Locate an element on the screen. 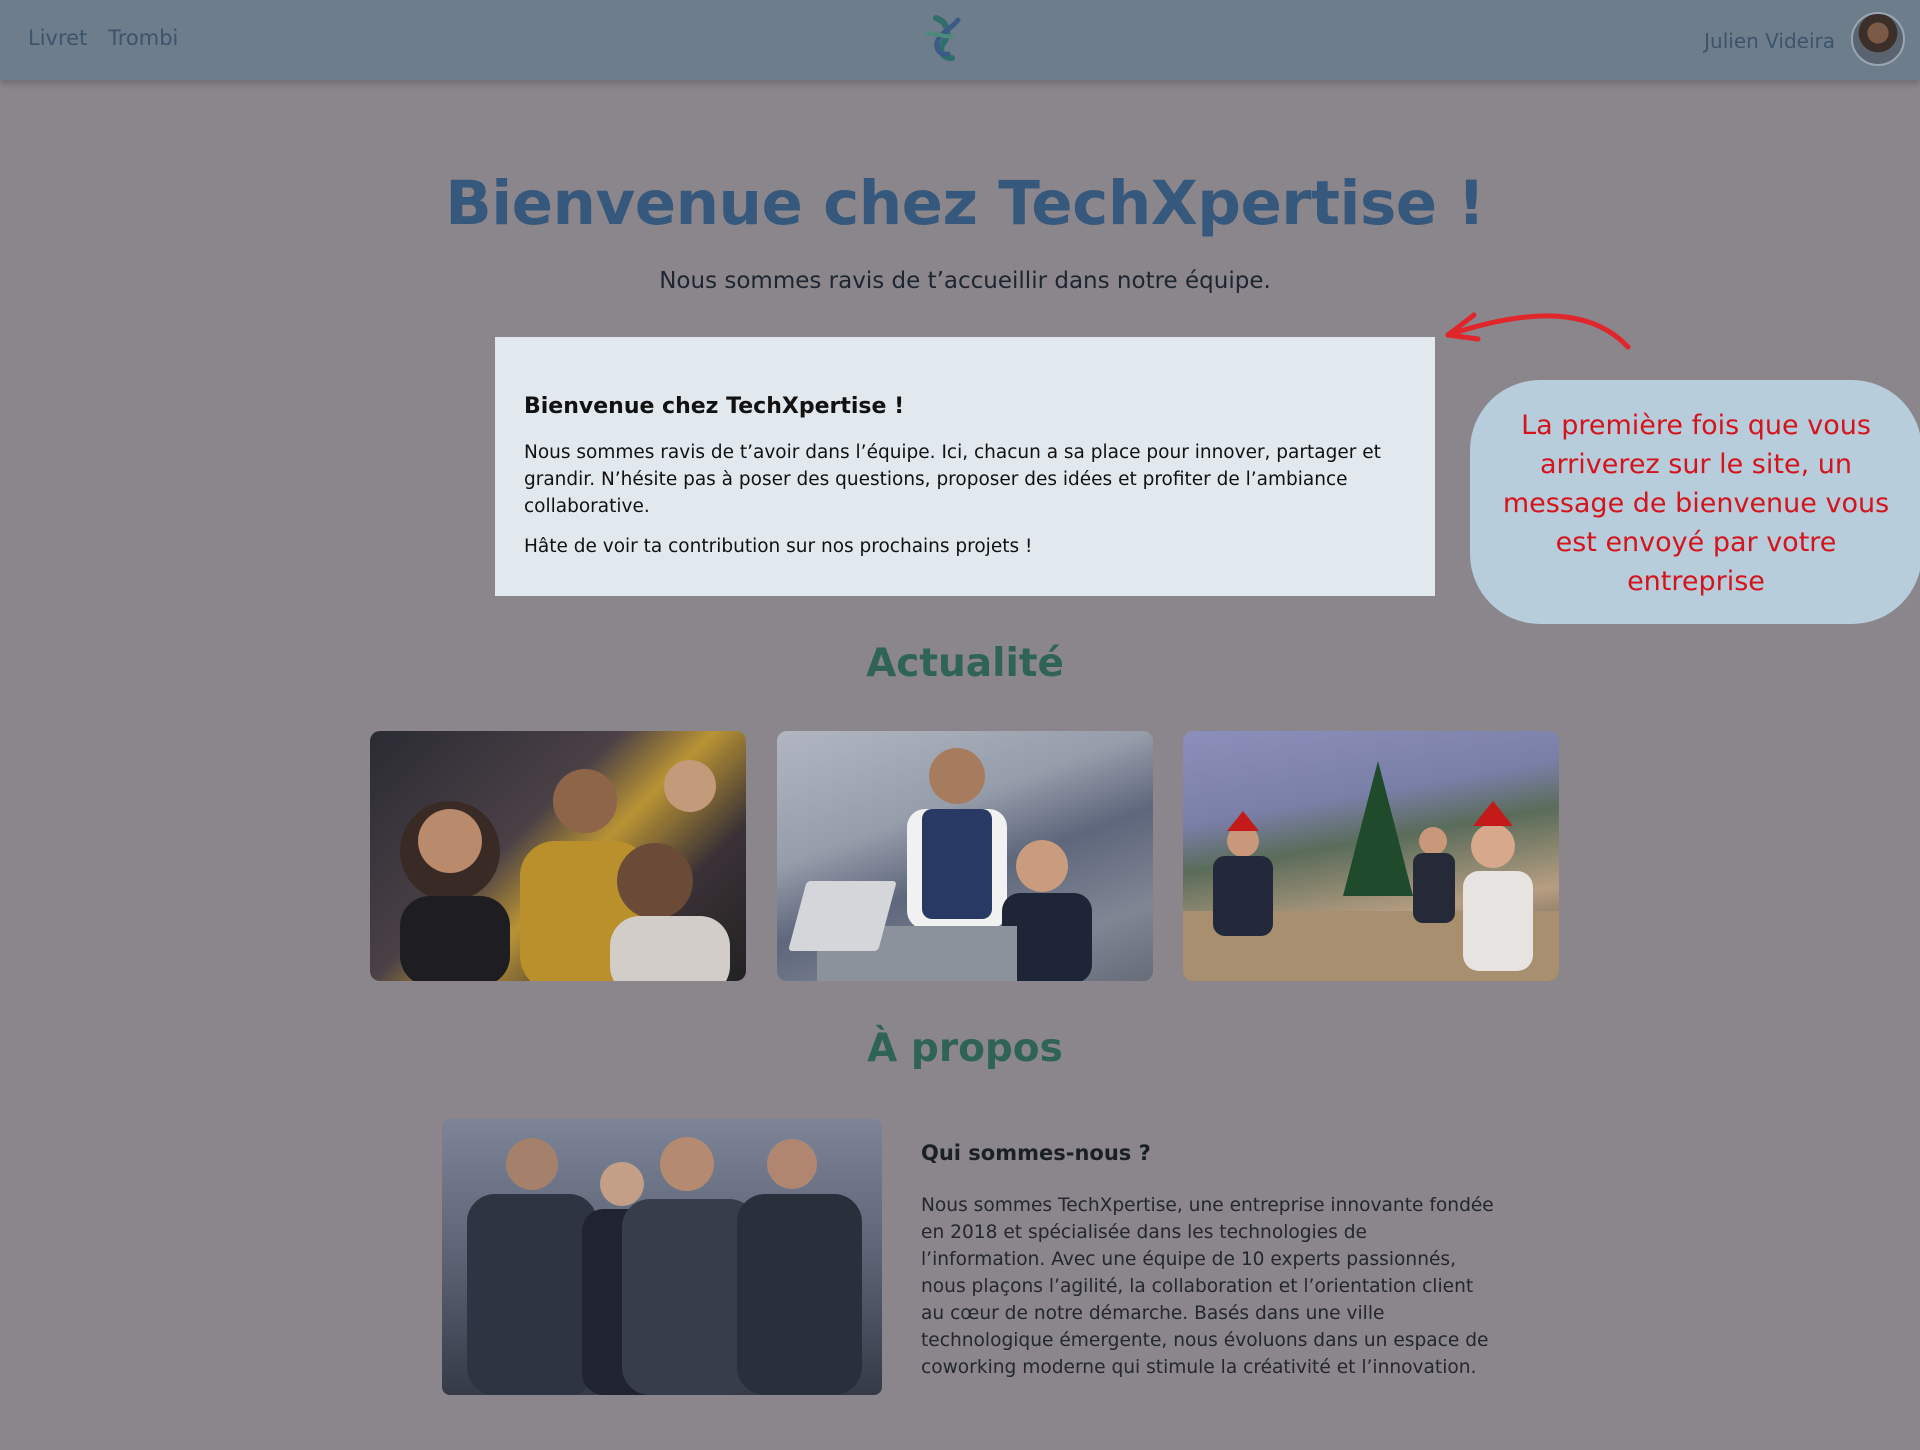  welcome-title: Bienvenue chez TechXpertise ! is located at coordinates (714, 406).